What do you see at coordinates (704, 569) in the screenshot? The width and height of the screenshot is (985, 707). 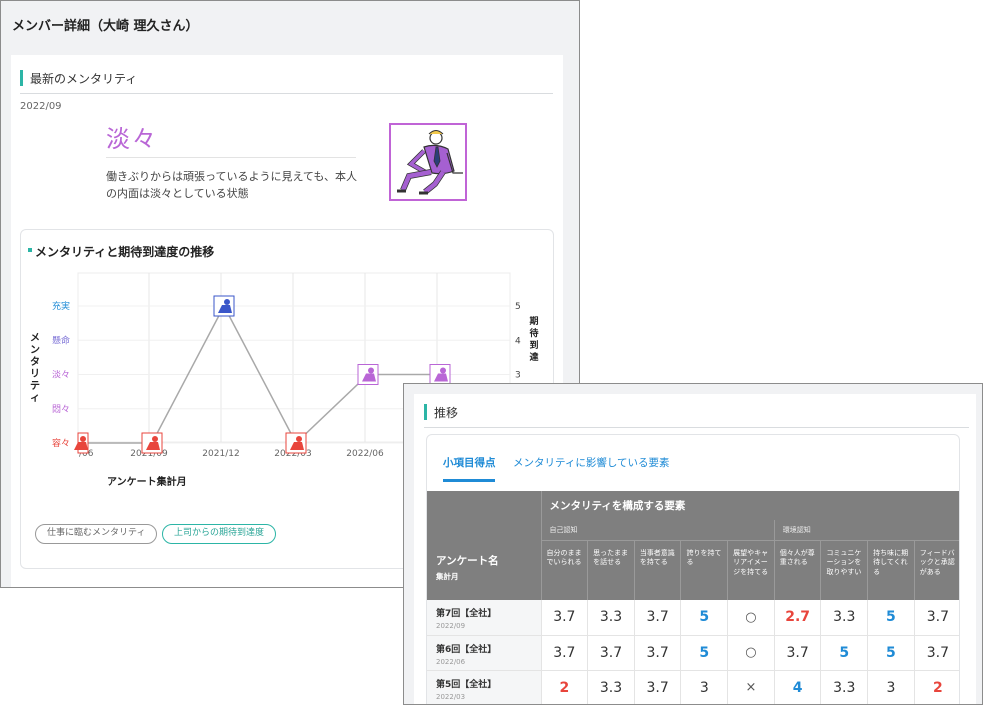 I see `column-header: 誇りを持てる` at bounding box center [704, 569].